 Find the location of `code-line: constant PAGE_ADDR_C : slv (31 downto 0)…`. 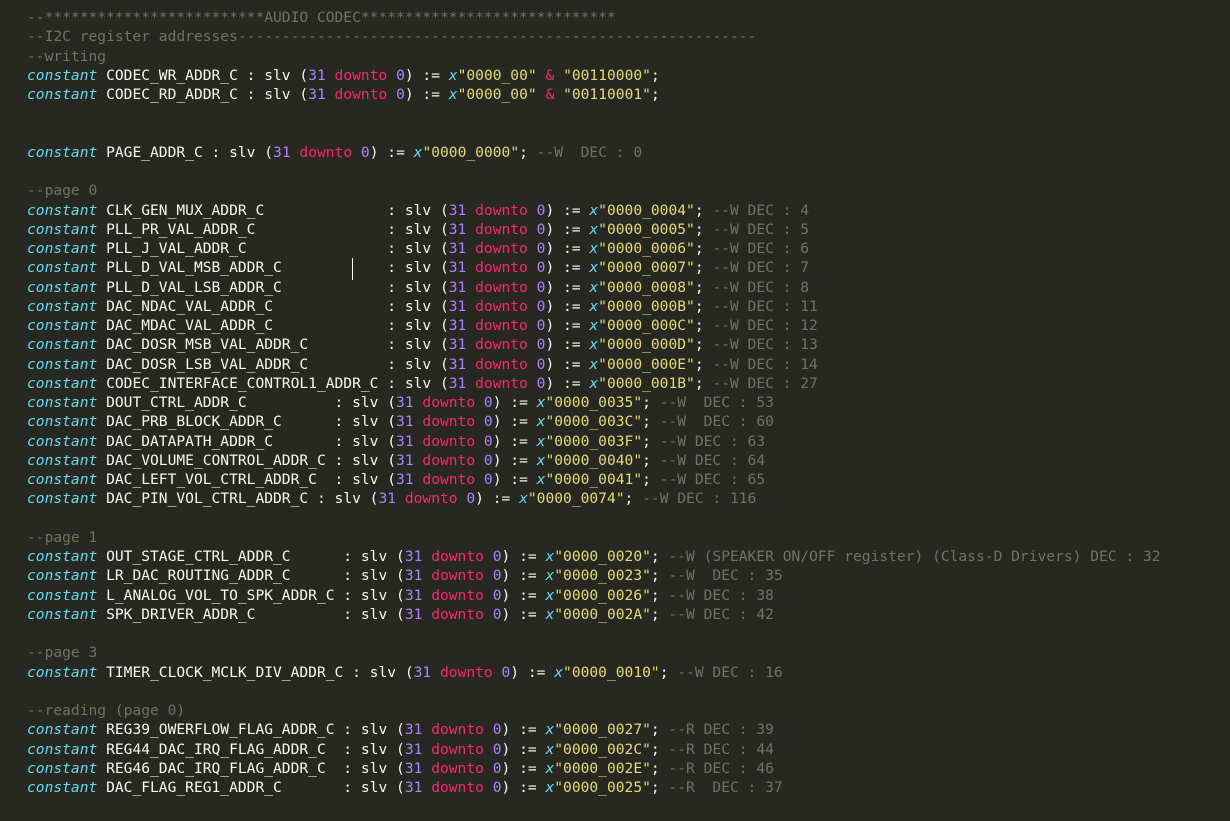

code-line: constant PAGE_ADDR_C : slv (31 downto 0)… is located at coordinates (628, 152).